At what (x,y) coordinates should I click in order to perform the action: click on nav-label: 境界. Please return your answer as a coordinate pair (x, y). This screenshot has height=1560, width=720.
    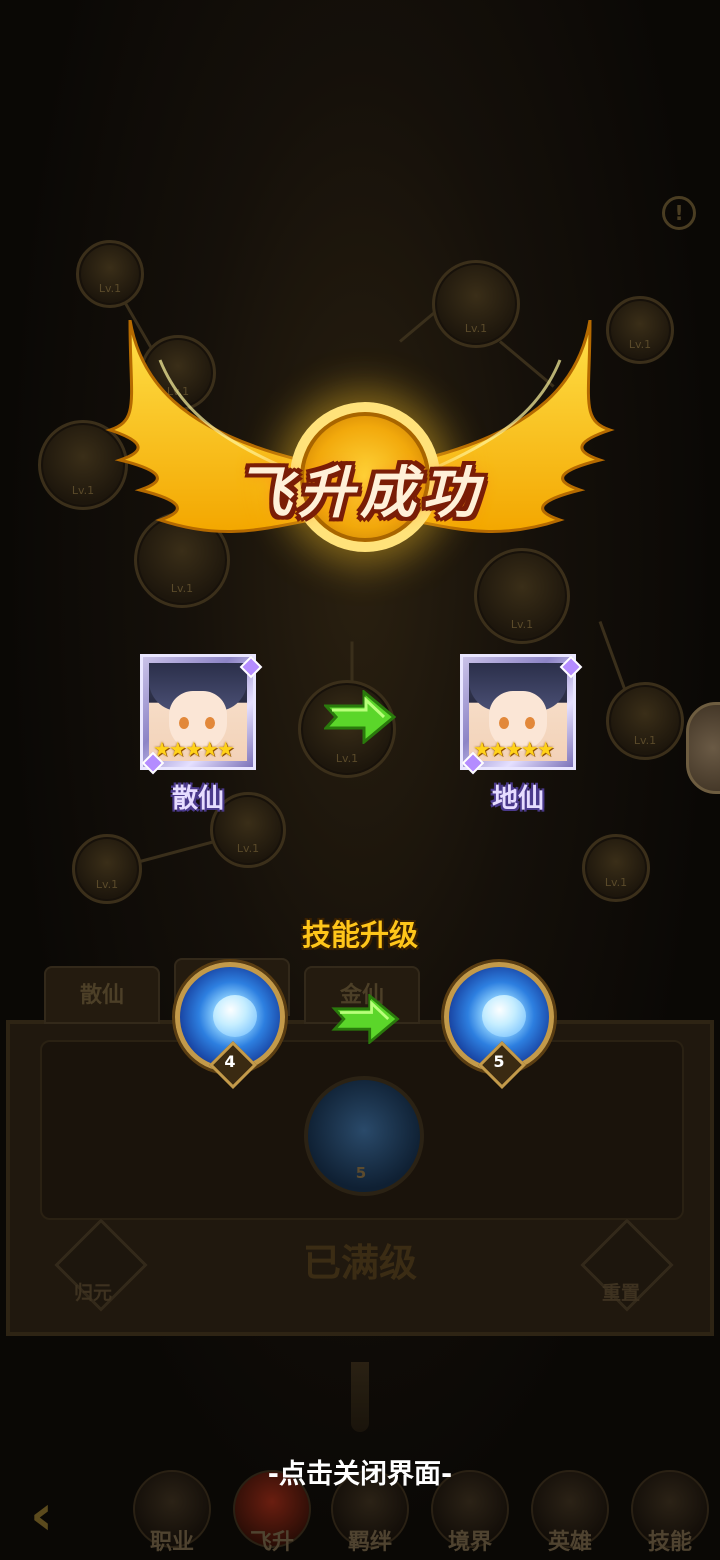
    Looking at the image, I should click on (469, 1542).